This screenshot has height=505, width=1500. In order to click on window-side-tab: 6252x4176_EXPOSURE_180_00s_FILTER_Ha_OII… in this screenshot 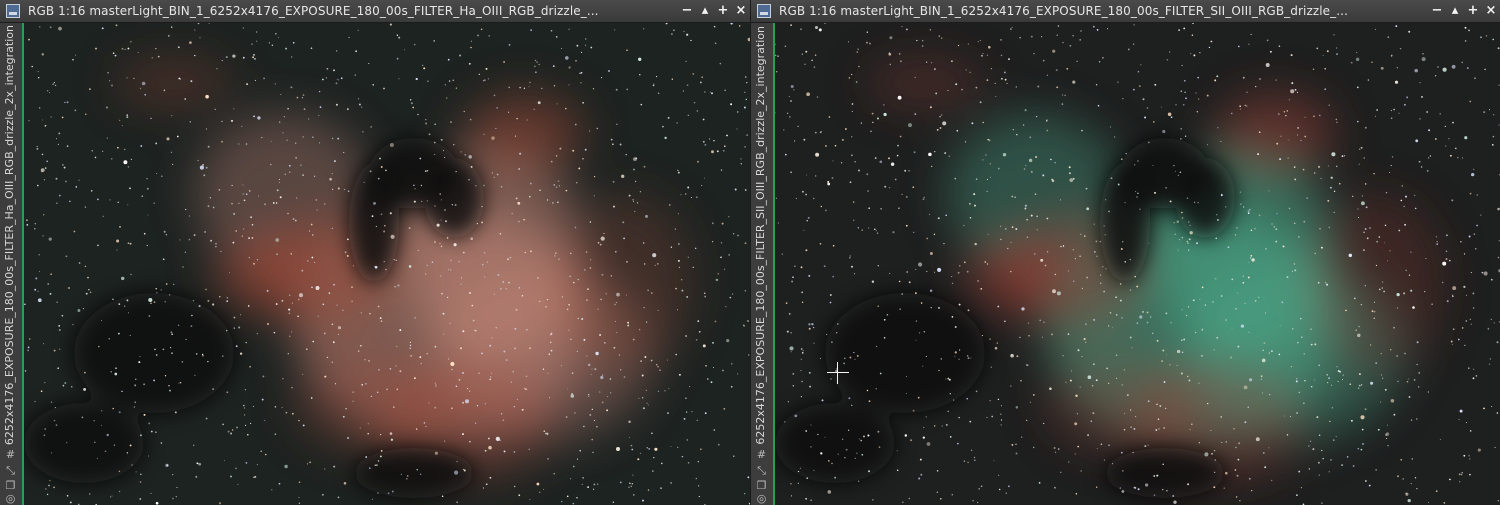, I will do `click(11, 264)`.